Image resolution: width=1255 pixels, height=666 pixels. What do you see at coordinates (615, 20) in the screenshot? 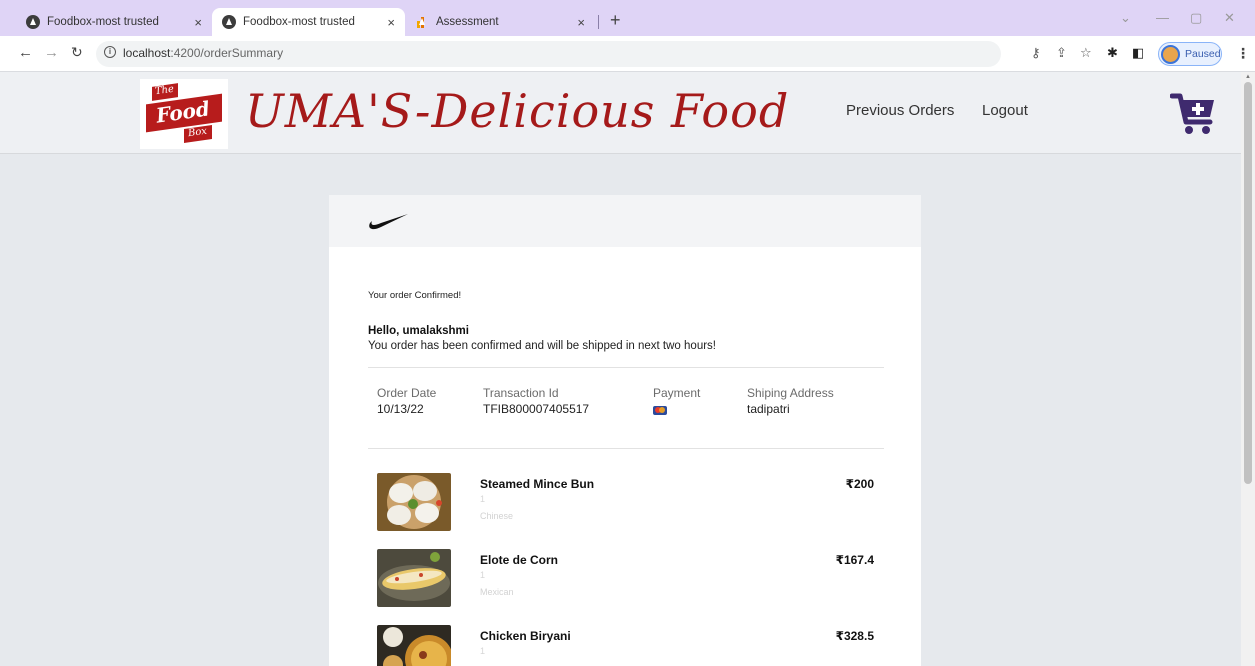
I see `new-tab-button: +` at bounding box center [615, 20].